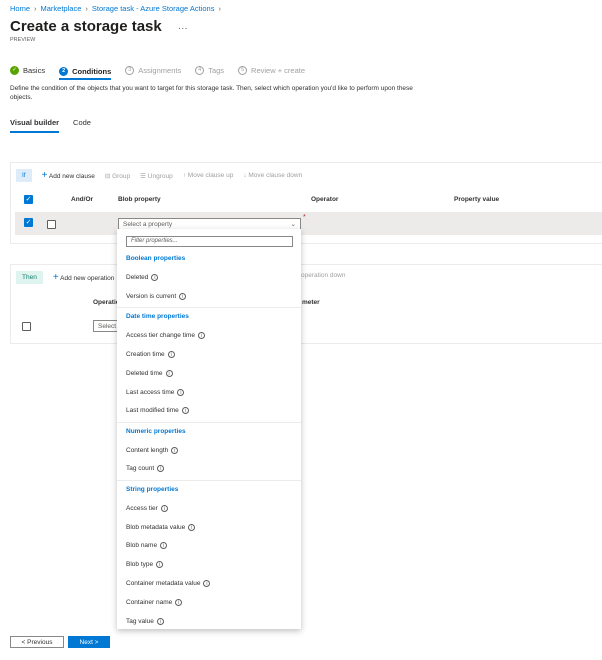 The height and width of the screenshot is (660, 602). What do you see at coordinates (20, 8) in the screenshot?
I see `breadcrumb-home: Home` at bounding box center [20, 8].